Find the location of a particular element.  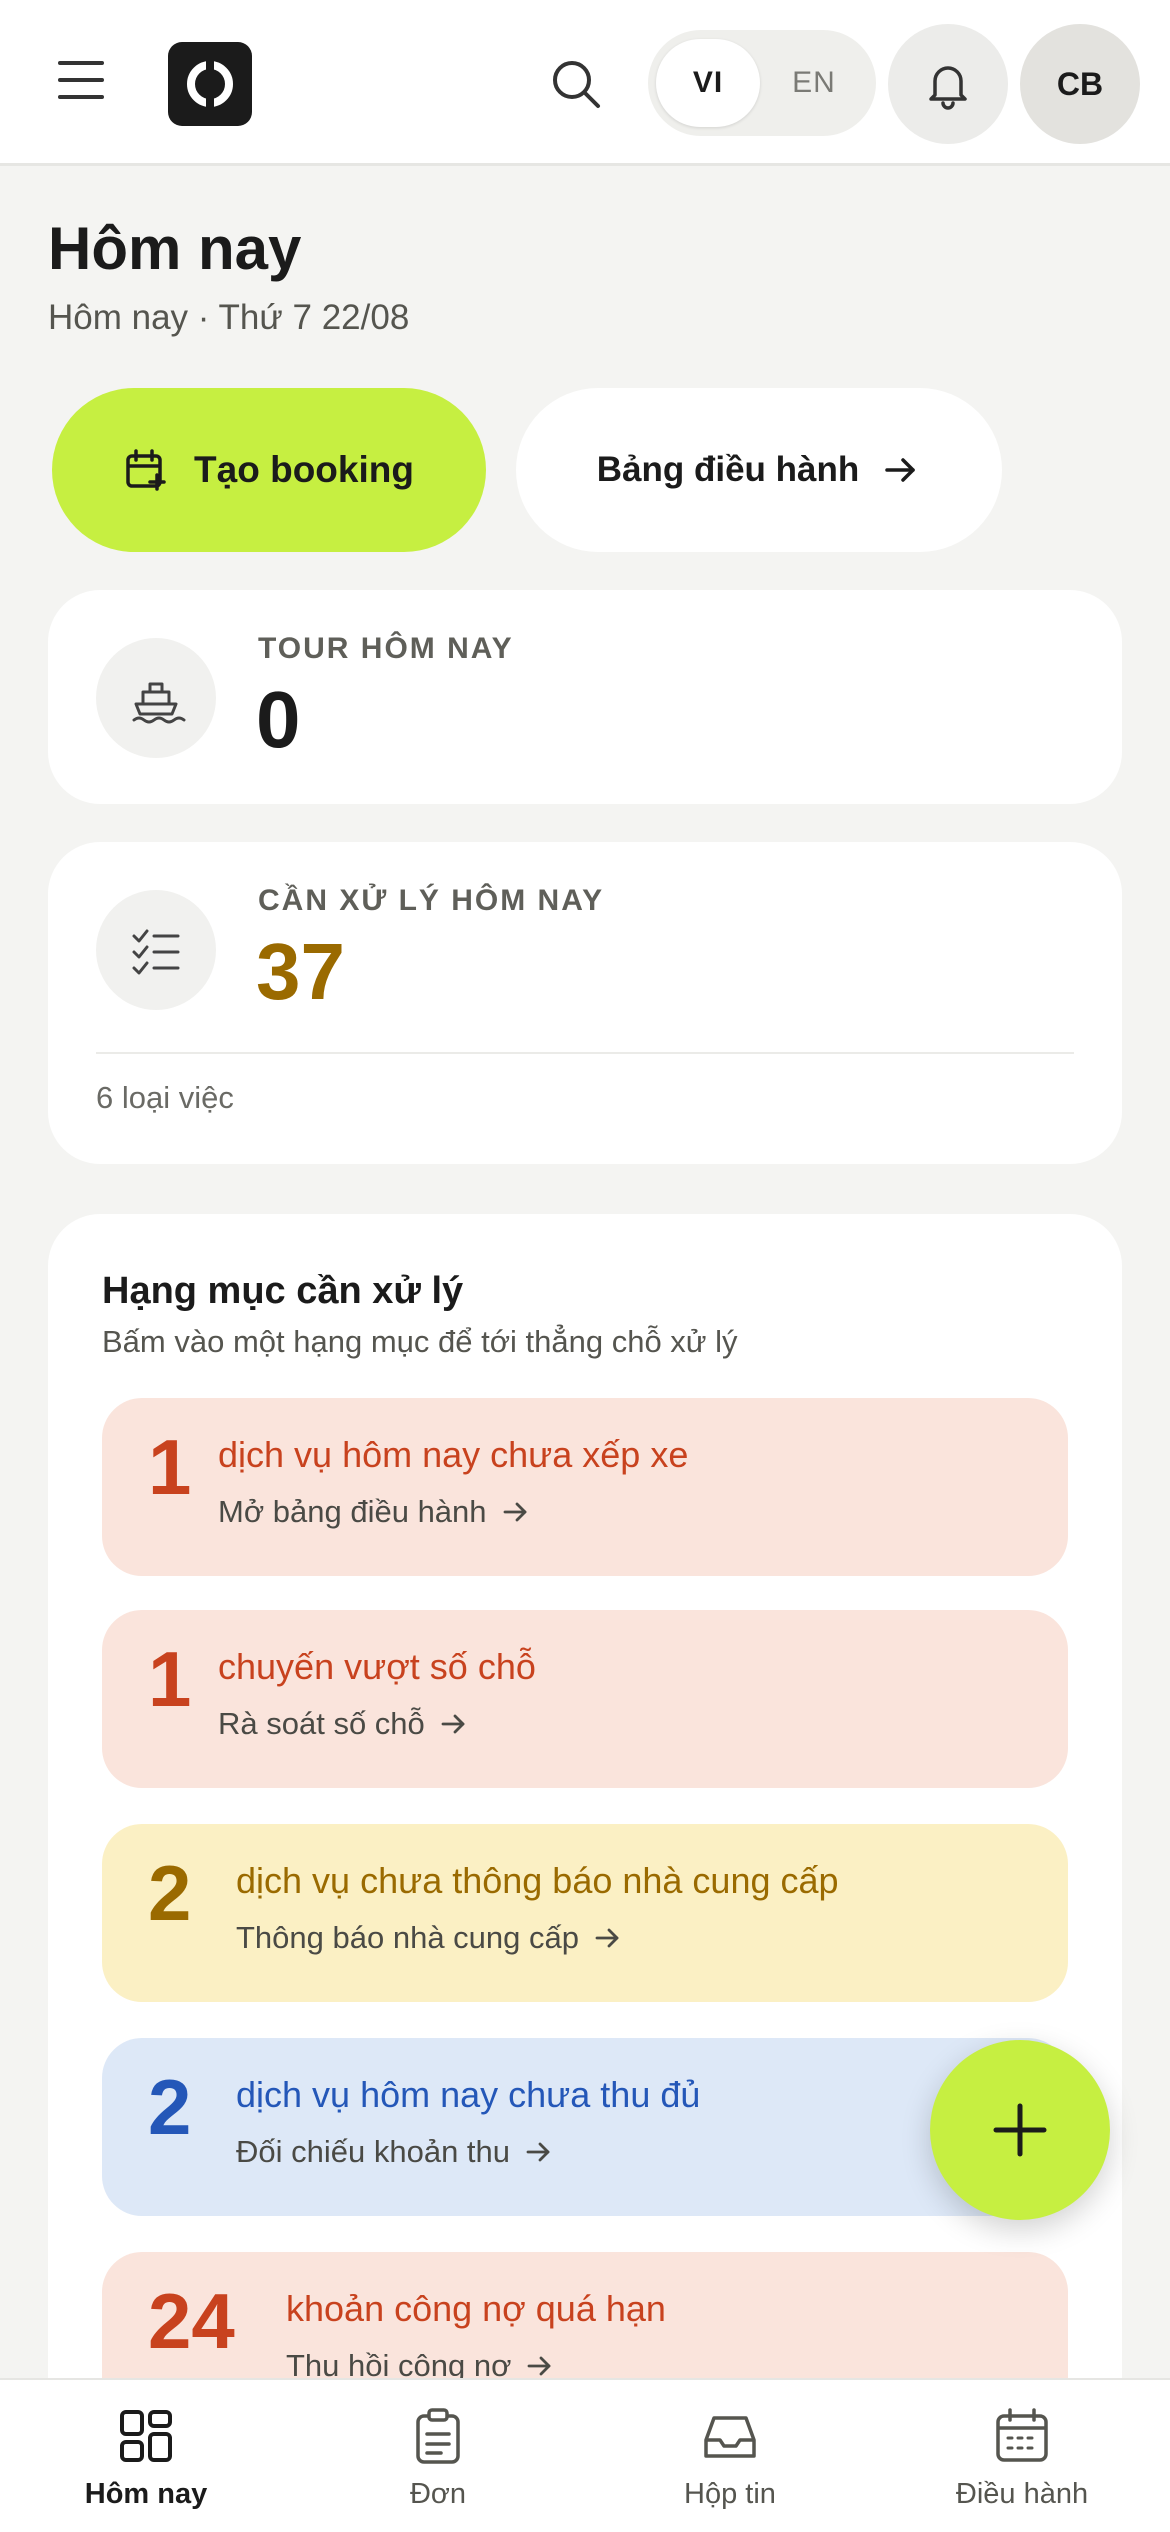

category-title: khoản công nợ quá hạn is located at coordinates (476, 2308).